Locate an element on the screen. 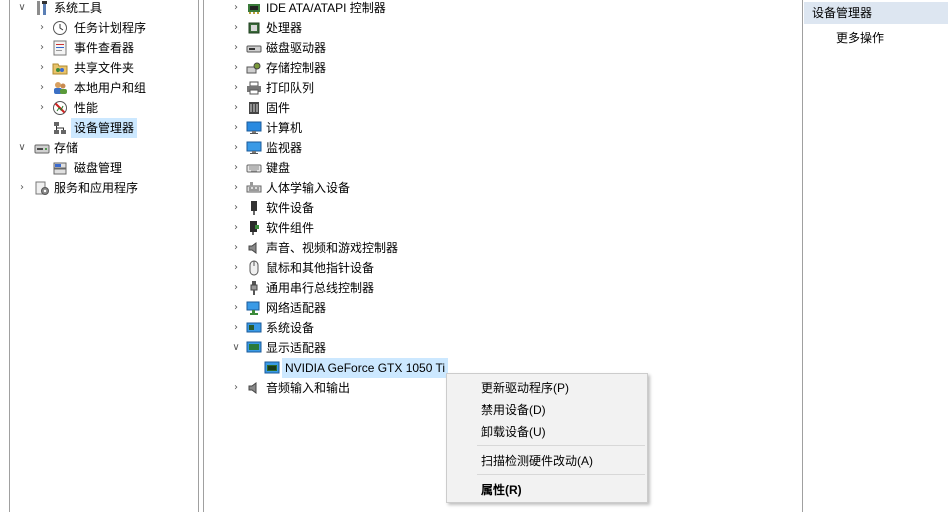  device-label: 音频输入和输出 is located at coordinates (308, 388).